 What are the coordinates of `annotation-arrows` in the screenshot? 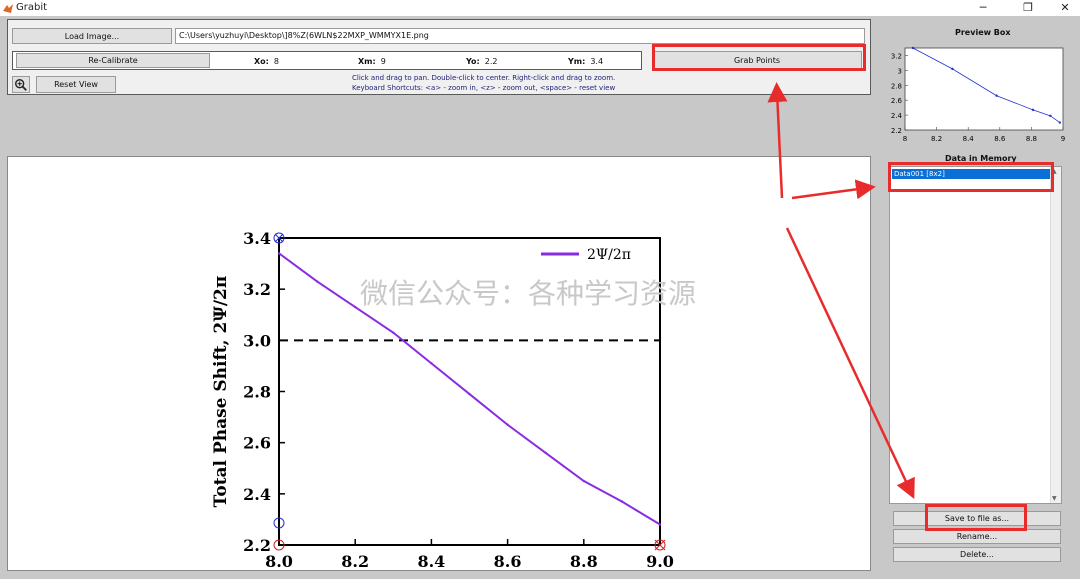 It's located at (841, 291).